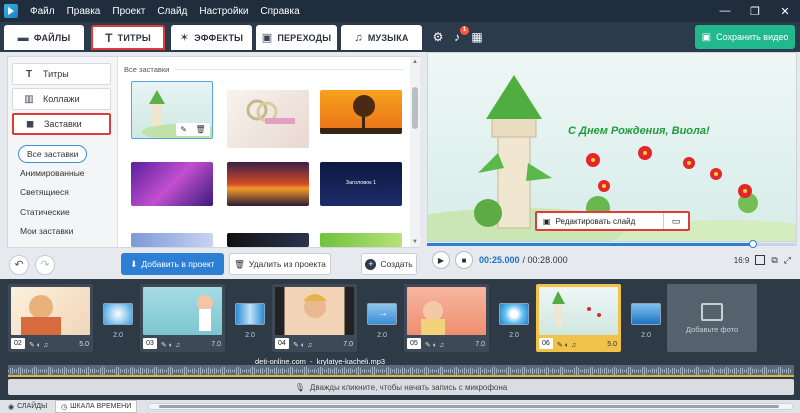 The height and width of the screenshot is (413, 800). Describe the element at coordinates (50, 318) in the screenshot. I see `timeline-slide: 02 ✎ ◐ ♫ 5.0` at that location.